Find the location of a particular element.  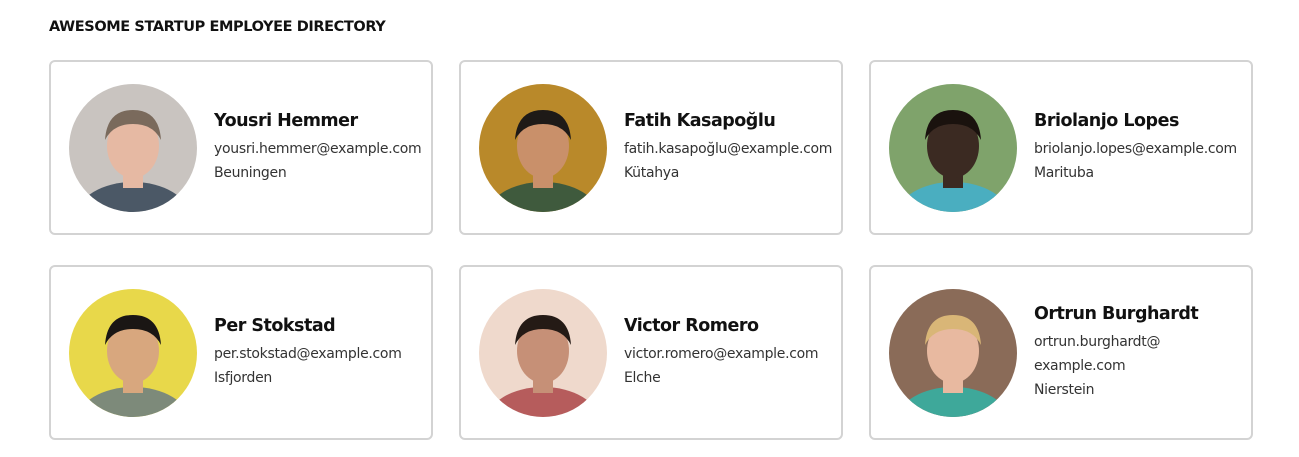

page-title: AWESOME STARTUP EMPLOYEE DIRECTORY is located at coordinates (217, 27).